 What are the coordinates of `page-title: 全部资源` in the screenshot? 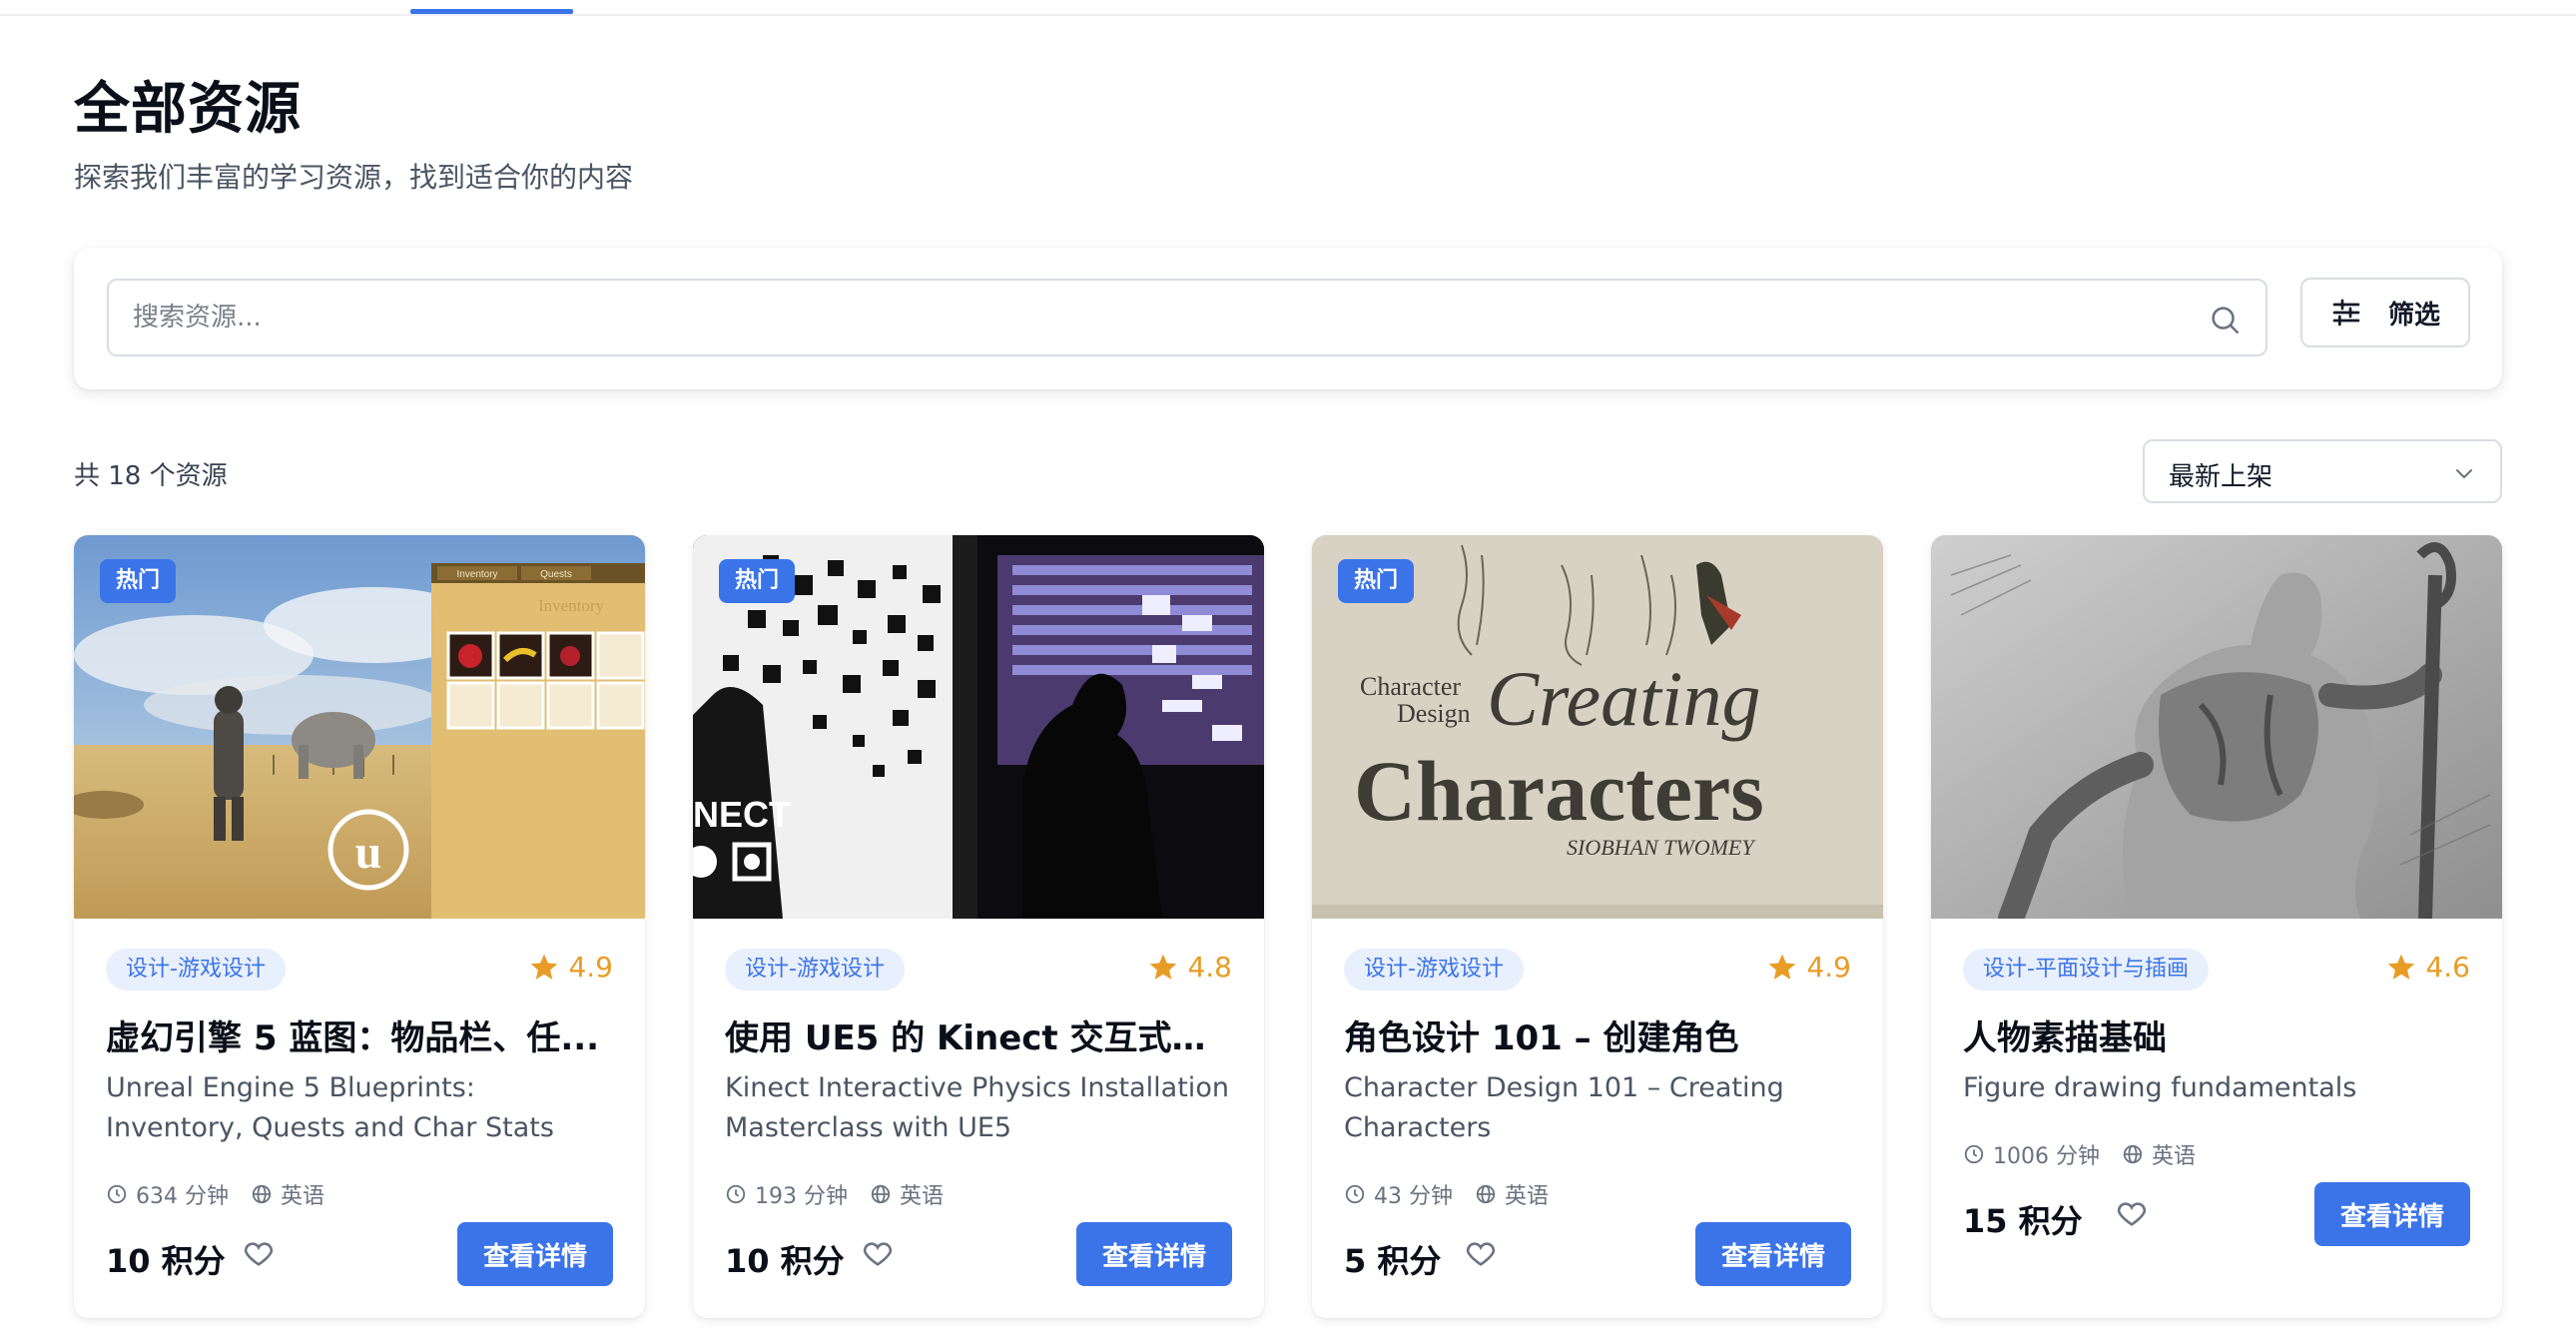 It's located at (188, 110).